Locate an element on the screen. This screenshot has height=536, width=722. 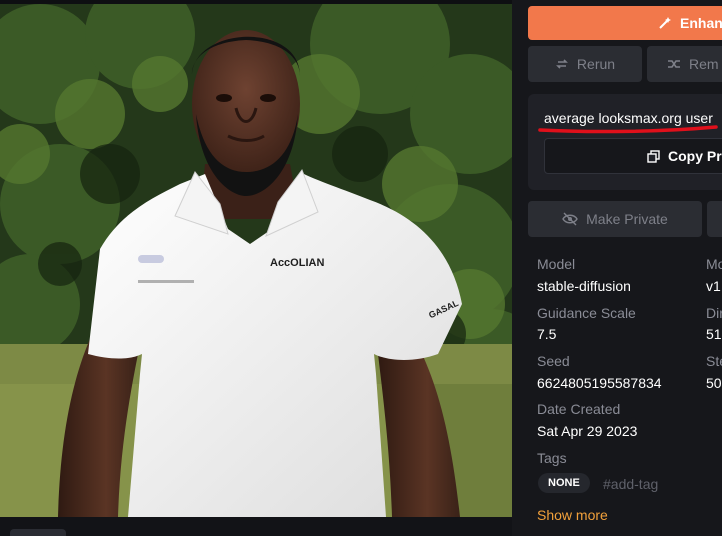
dimensions-label: Dir is located at coordinates (714, 313).